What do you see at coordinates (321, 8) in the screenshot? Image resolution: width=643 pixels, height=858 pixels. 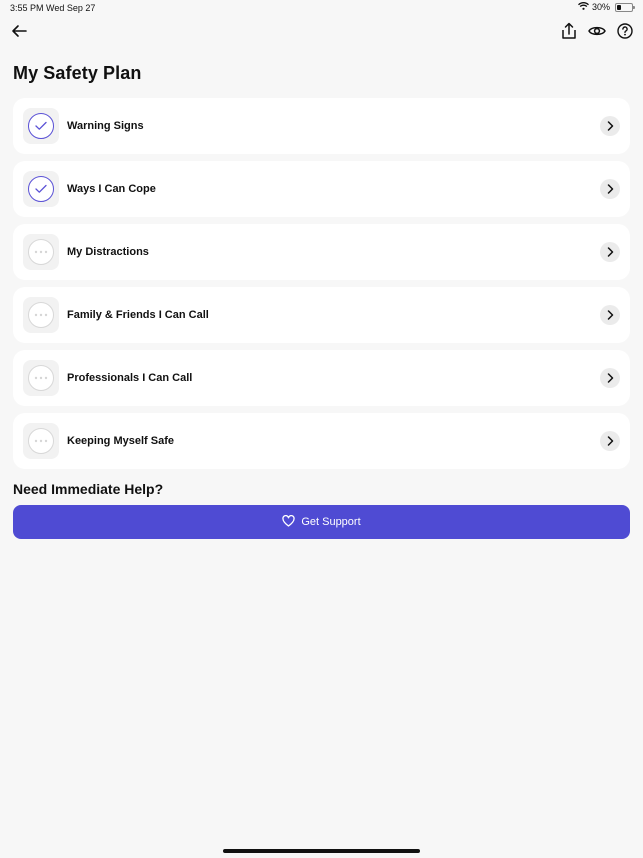 I see `status-bar: 3:55 PM Wed Sep 27 30%` at bounding box center [321, 8].